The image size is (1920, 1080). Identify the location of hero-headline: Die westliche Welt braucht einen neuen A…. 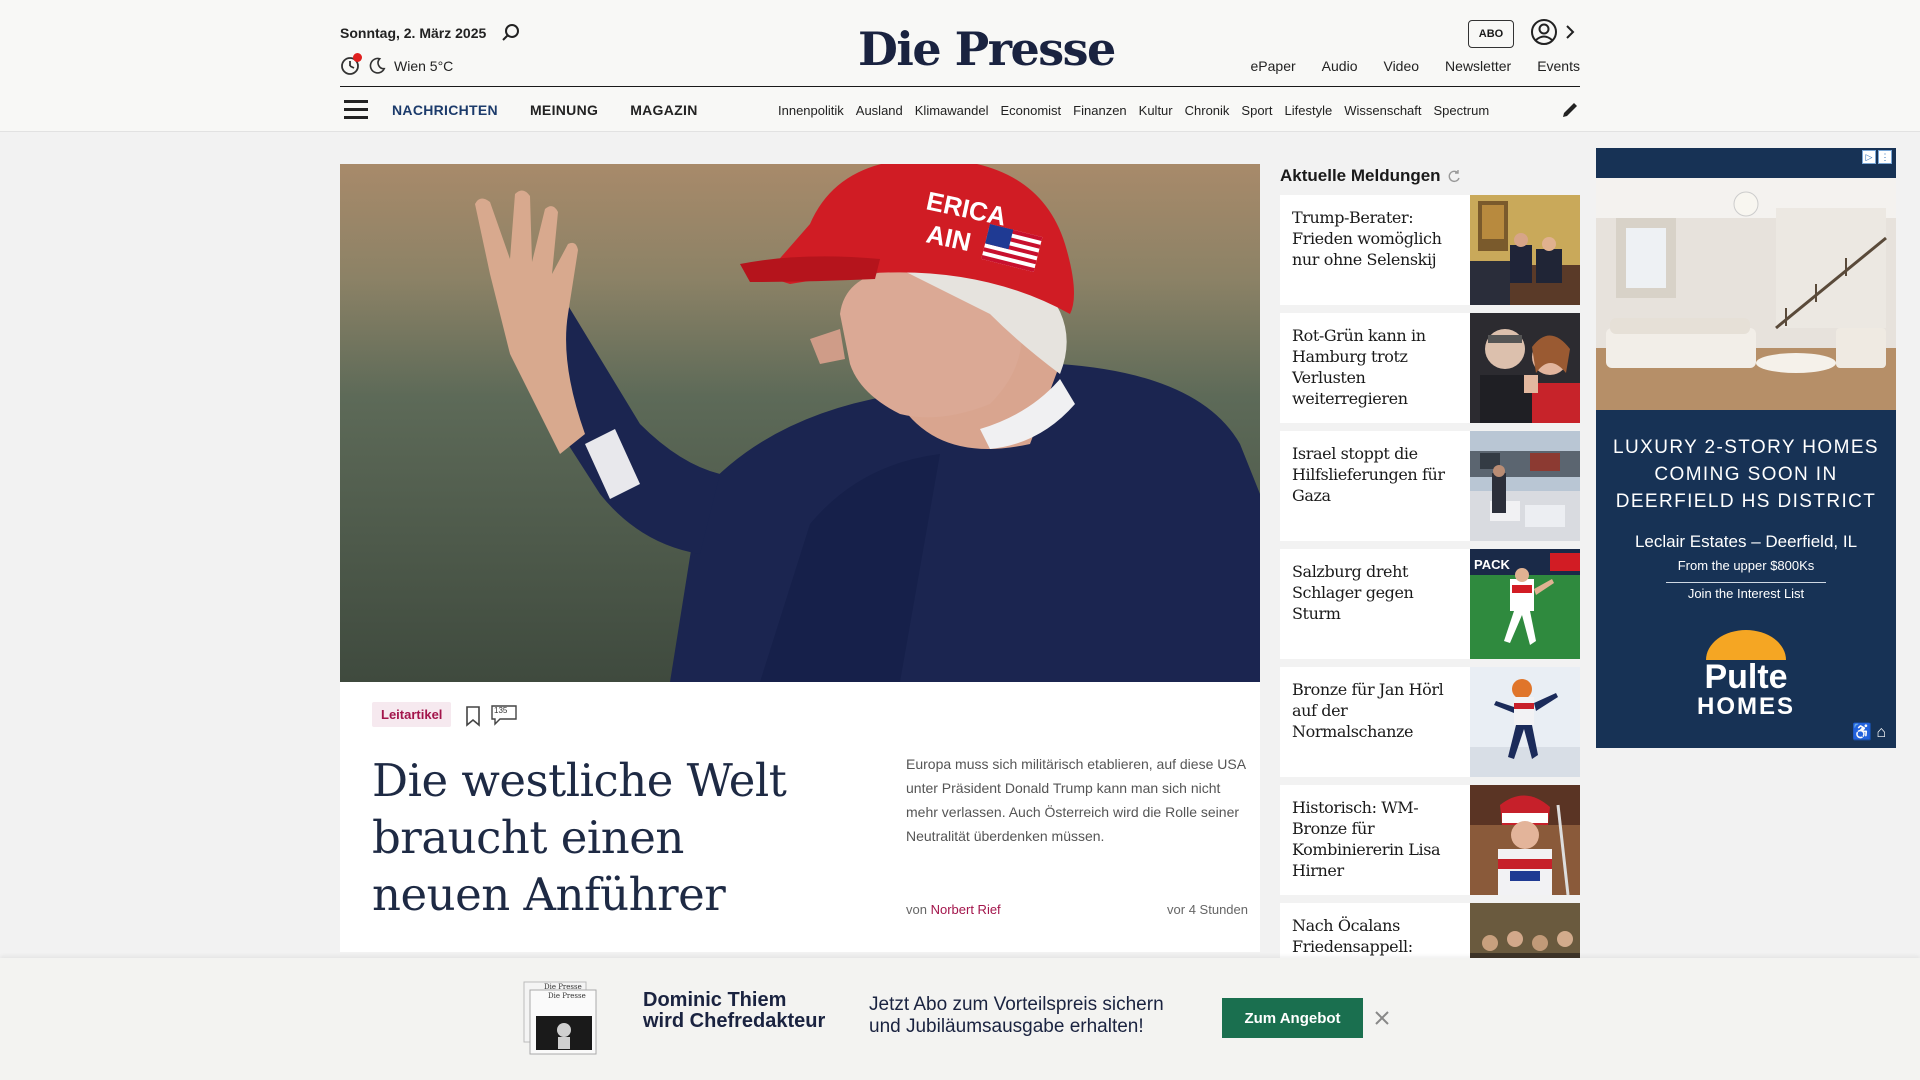
(592, 837).